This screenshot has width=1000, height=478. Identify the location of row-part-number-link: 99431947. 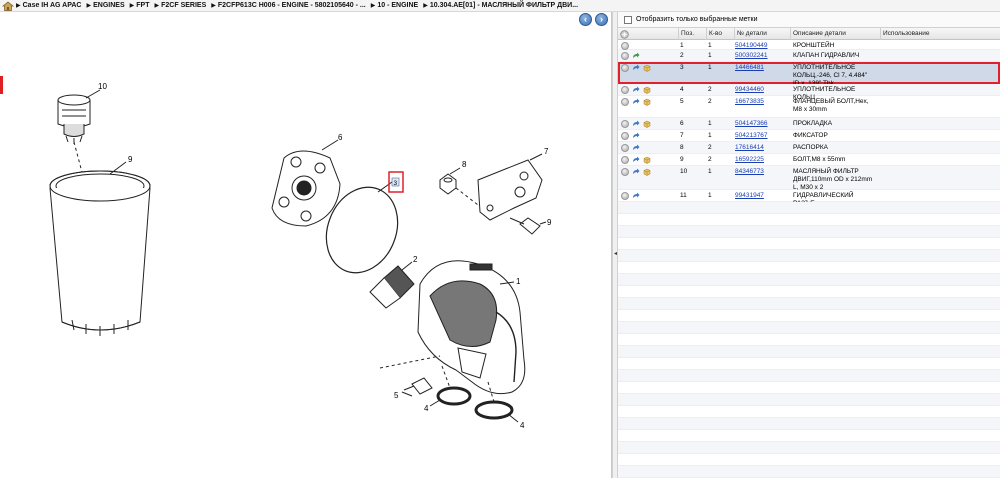
(762, 196).